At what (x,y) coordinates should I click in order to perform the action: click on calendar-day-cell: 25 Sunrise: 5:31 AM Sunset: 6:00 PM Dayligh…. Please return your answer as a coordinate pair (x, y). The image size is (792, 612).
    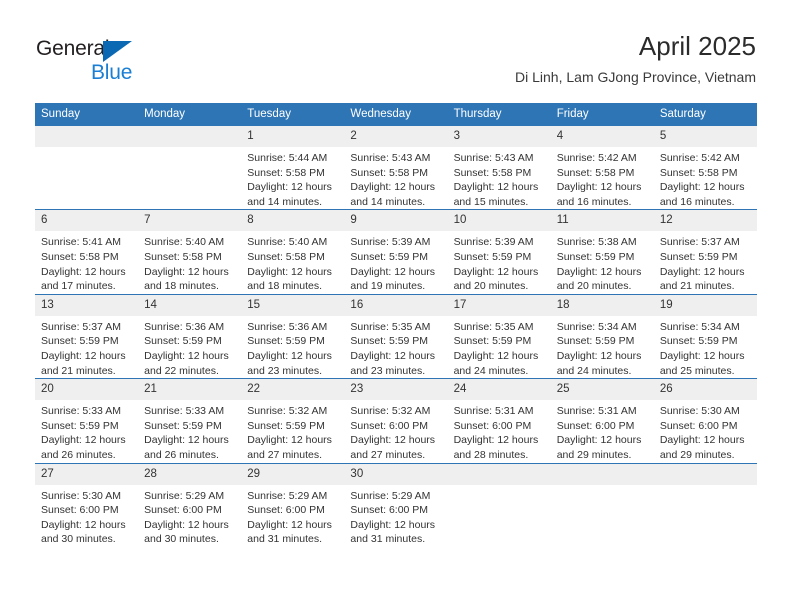
    Looking at the image, I should click on (602, 420).